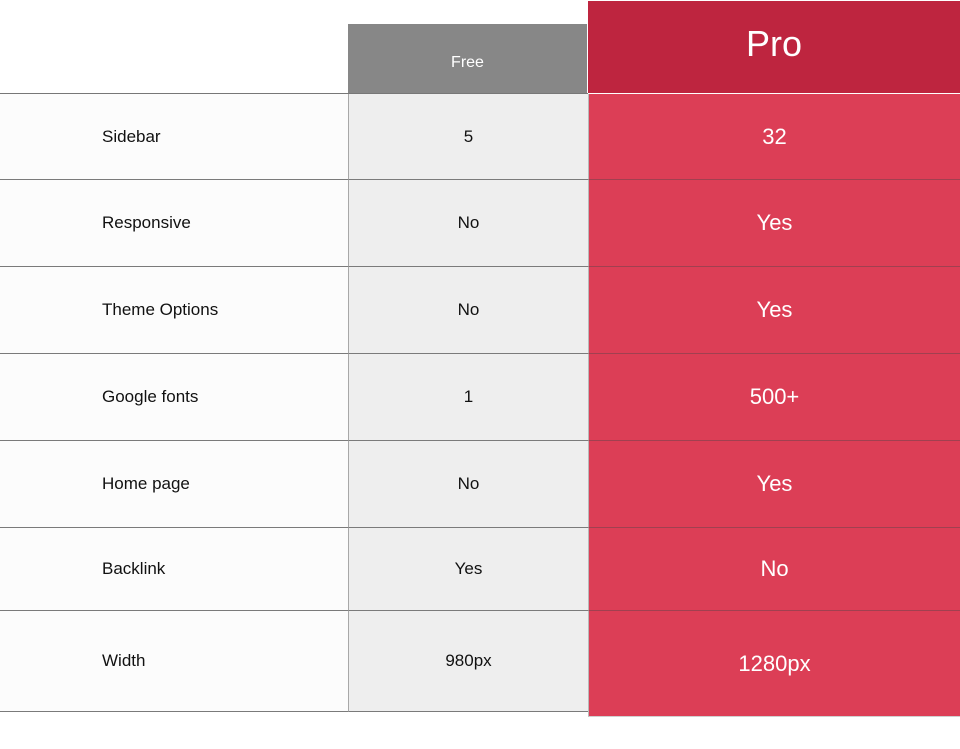 Image resolution: width=960 pixels, height=749 pixels. I want to click on table-row: Backlink Yes No, so click(480, 569).